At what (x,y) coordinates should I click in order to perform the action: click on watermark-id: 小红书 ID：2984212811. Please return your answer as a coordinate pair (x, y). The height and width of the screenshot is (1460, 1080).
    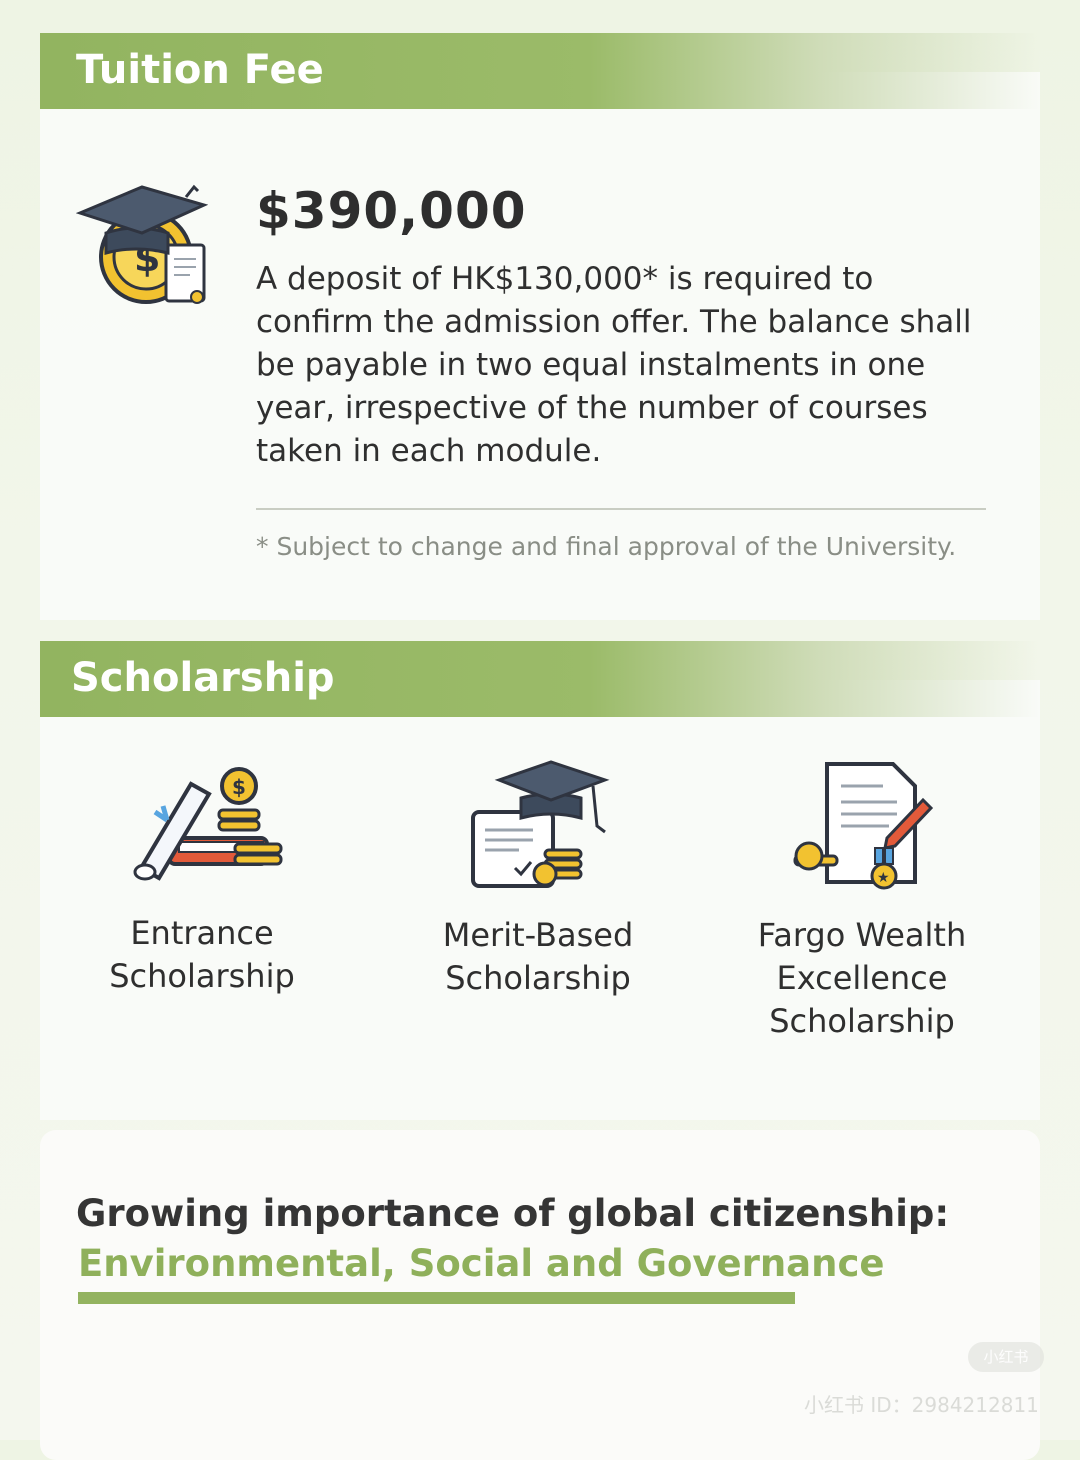
    Looking at the image, I should click on (921, 1405).